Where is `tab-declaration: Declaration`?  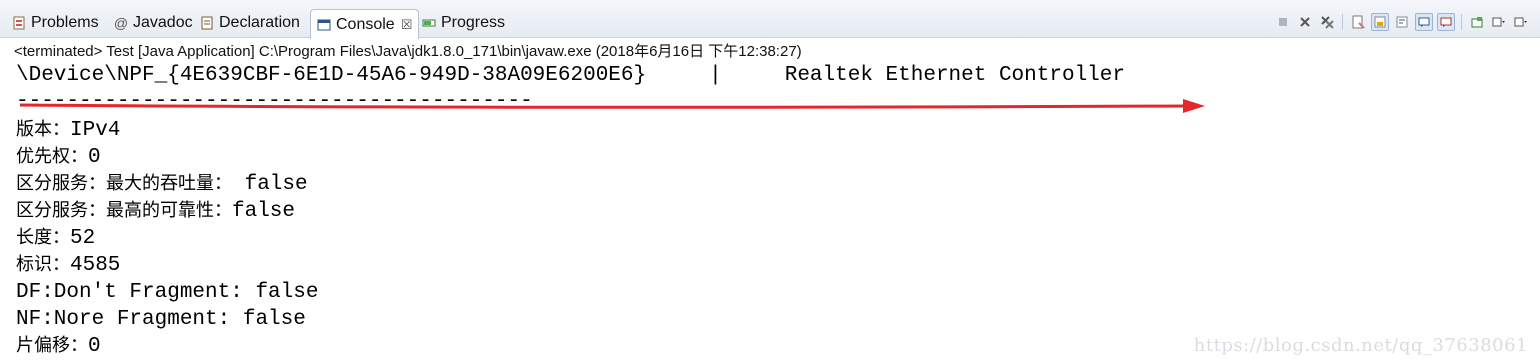
tab-declaration: Declaration is located at coordinates (250, 23).